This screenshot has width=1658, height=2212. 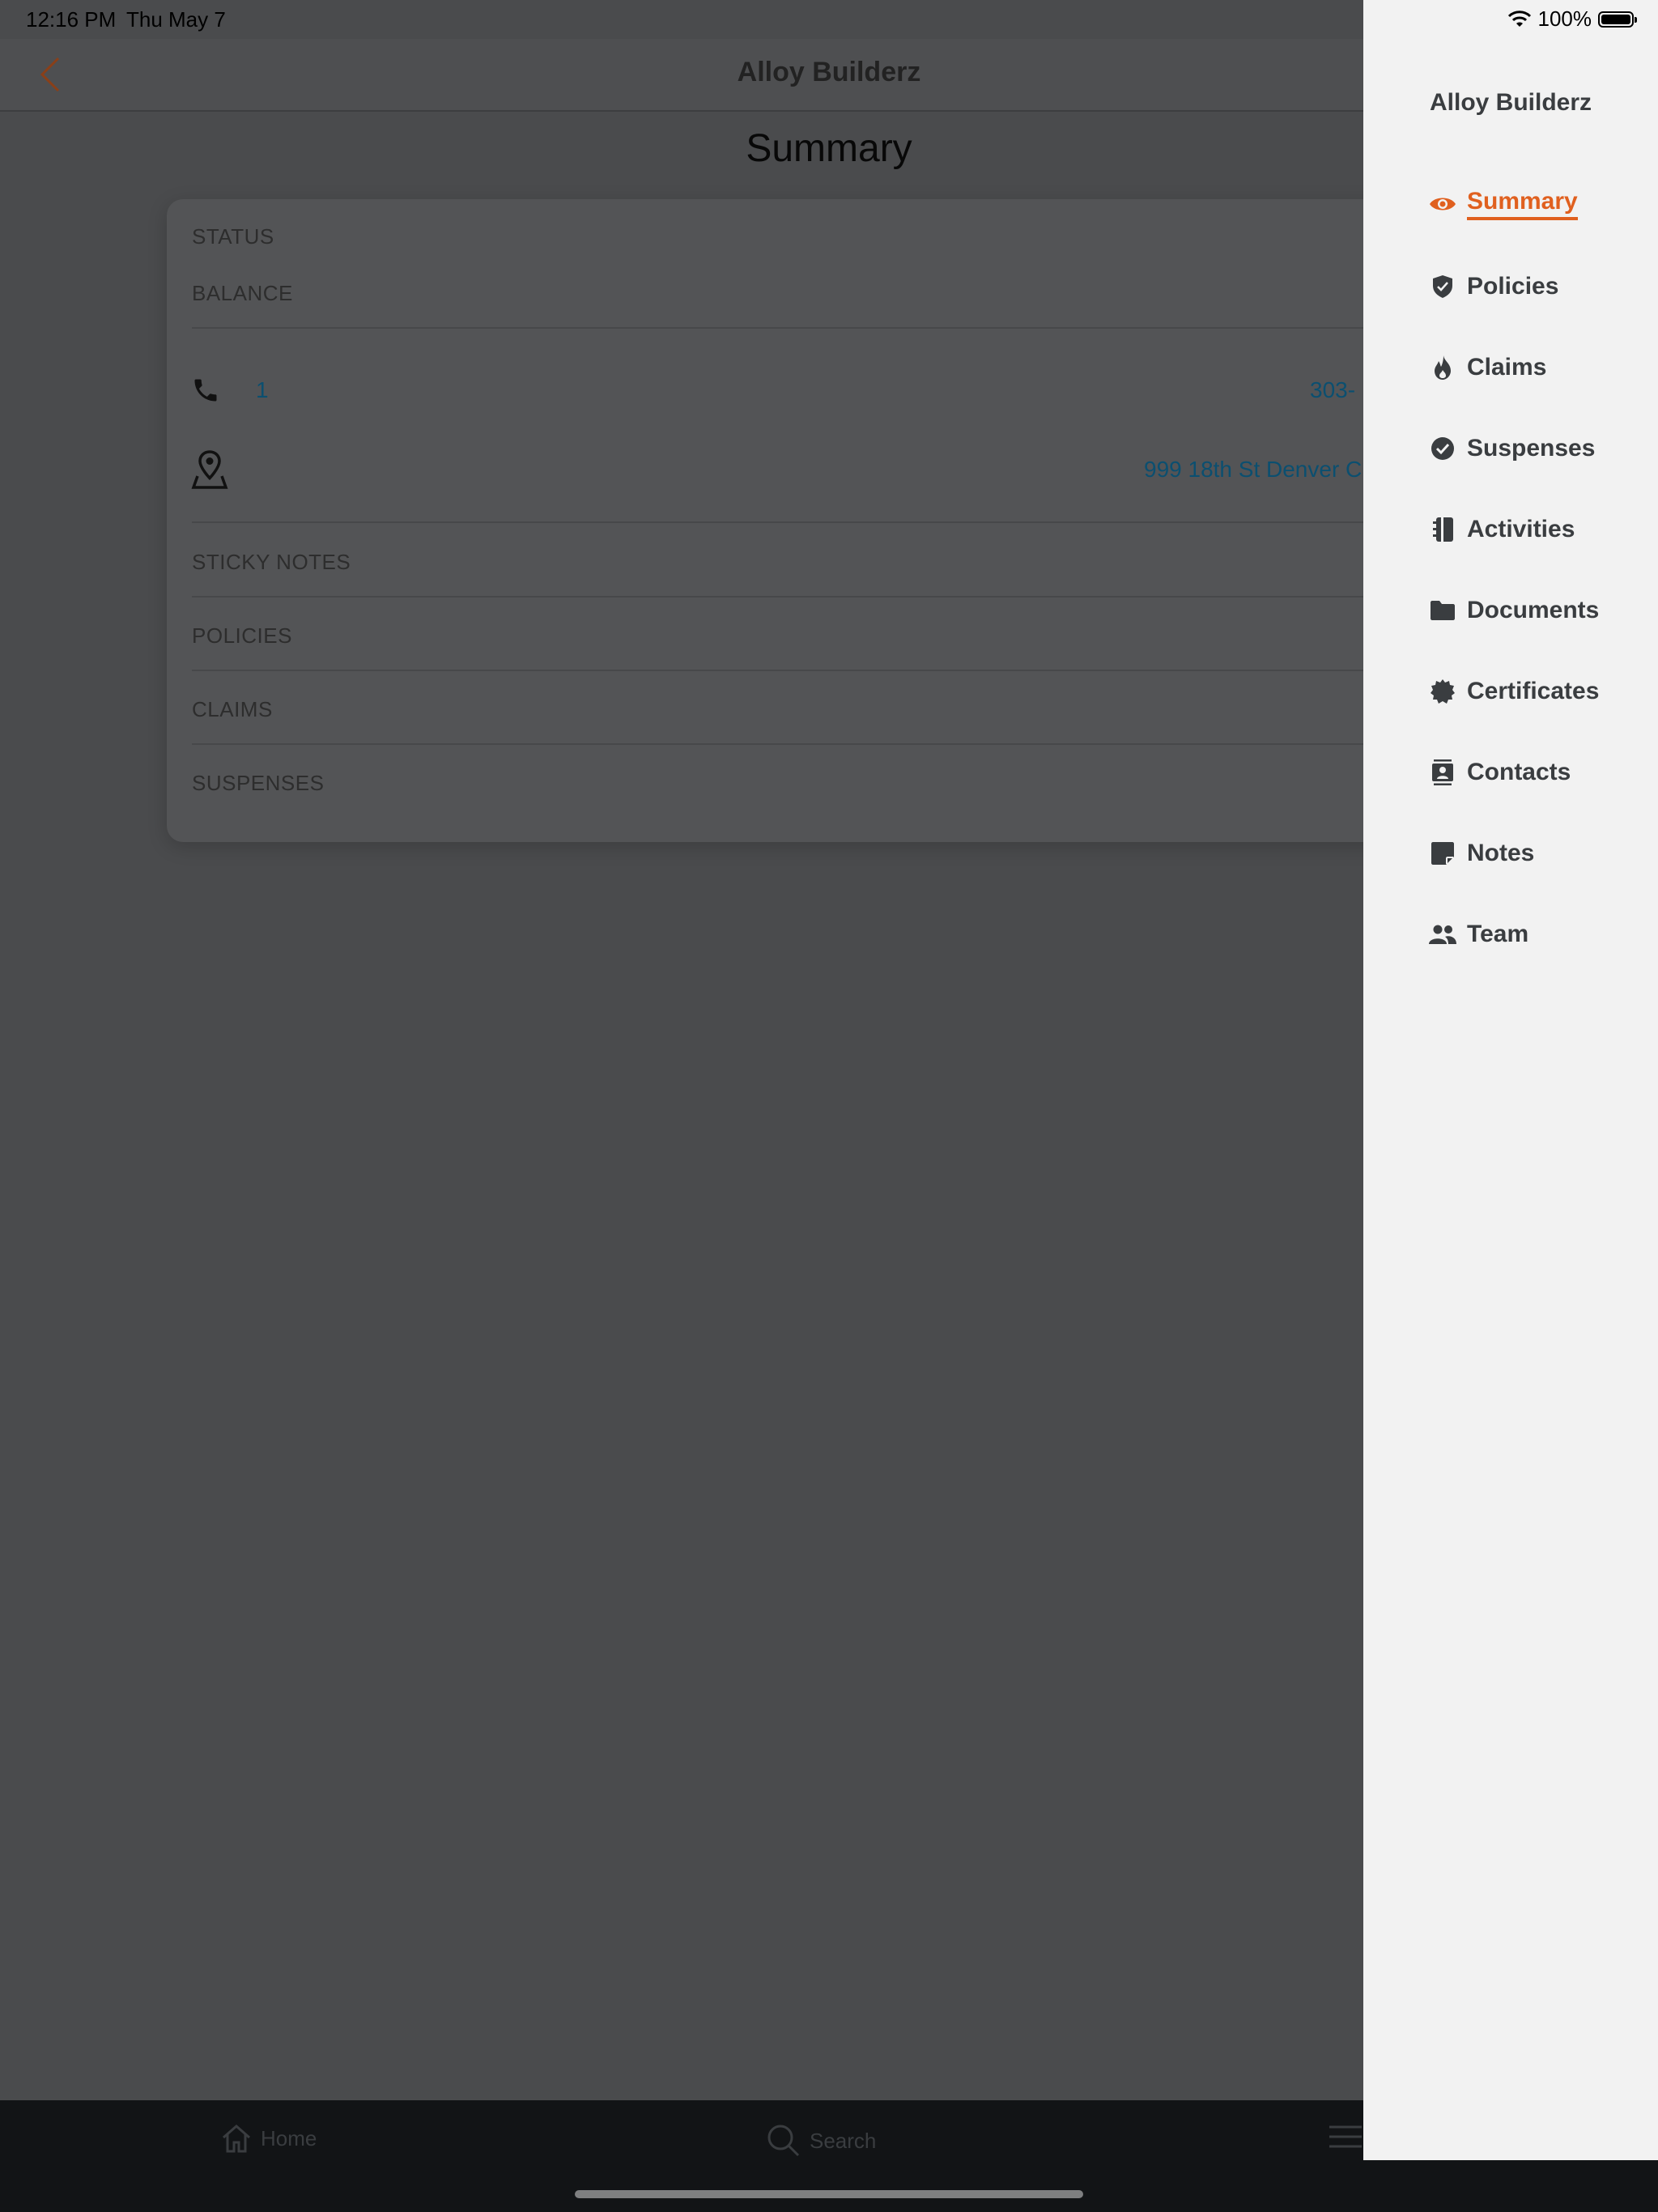 What do you see at coordinates (1442, 773) in the screenshot?
I see `contact-card-icon` at bounding box center [1442, 773].